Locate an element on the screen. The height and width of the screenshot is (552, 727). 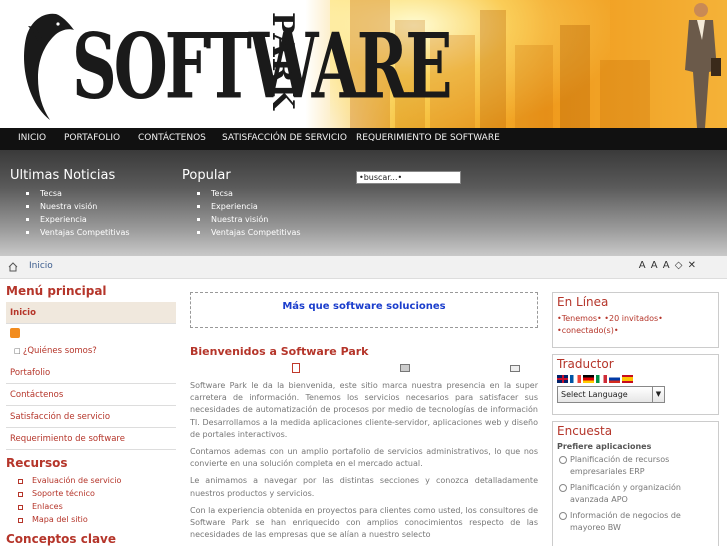
online-text: •Tenemos• •20 invitados• •conectado(s)• is located at coordinates (610, 324).